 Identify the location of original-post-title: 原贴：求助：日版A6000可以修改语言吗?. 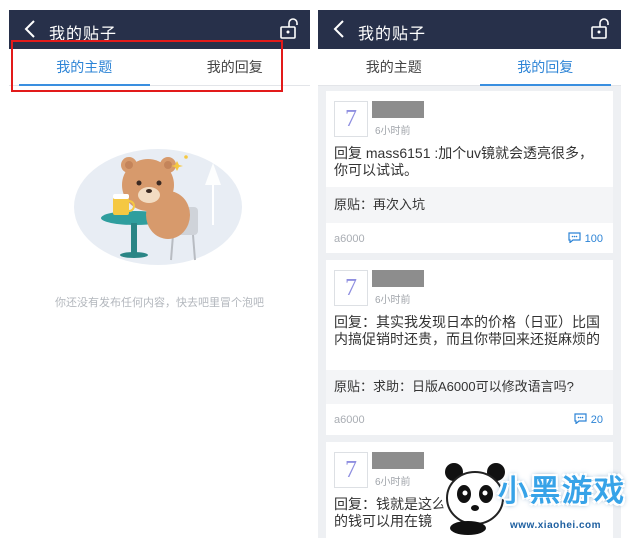
(454, 386).